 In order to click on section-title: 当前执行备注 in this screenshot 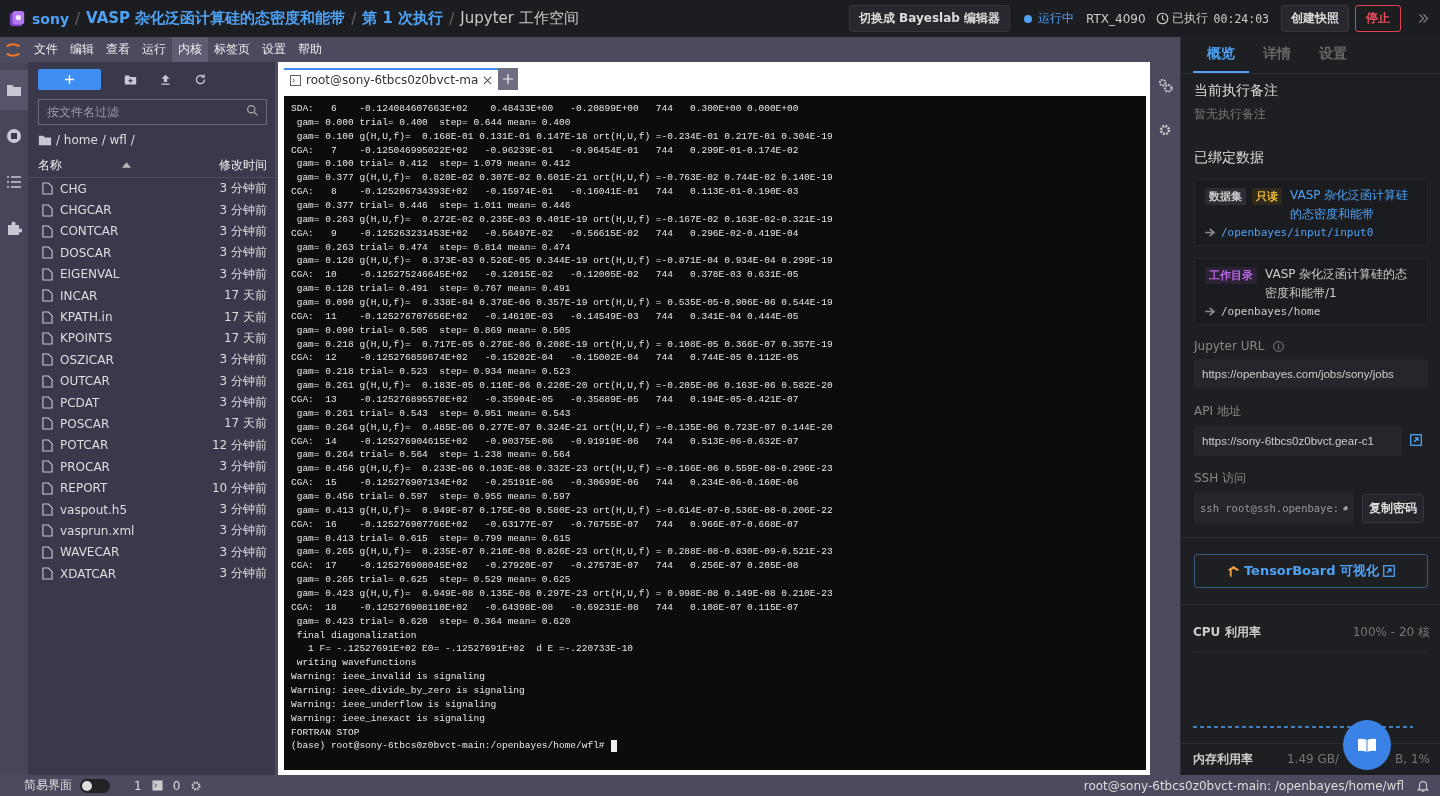, I will do `click(1236, 91)`.